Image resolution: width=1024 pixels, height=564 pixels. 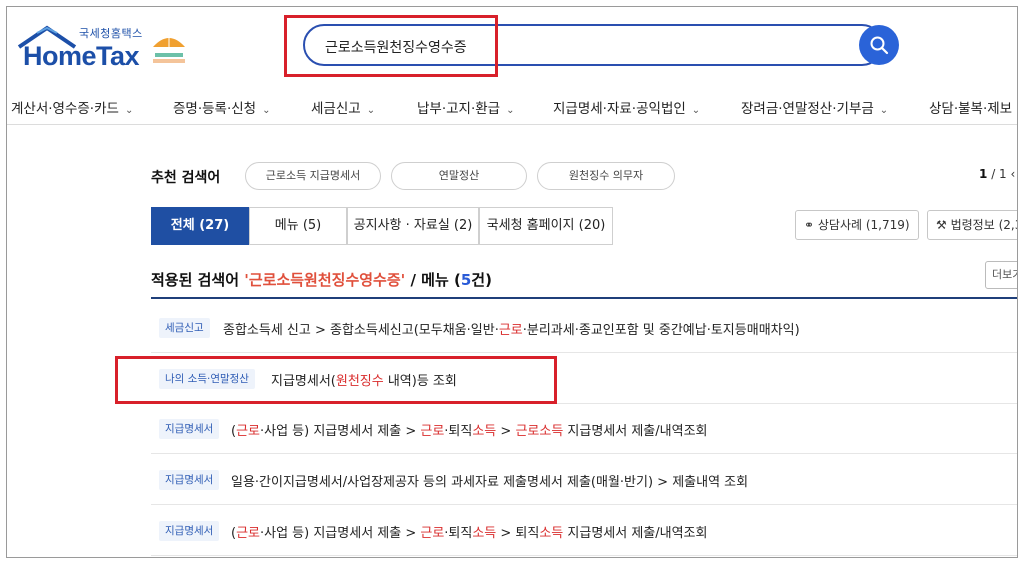 I want to click on more-button: 더보기, so click(x=1001, y=275).